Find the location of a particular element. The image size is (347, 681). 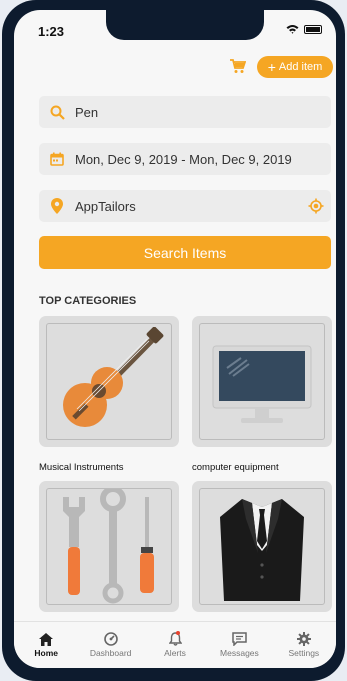

add-item-label: Add item is located at coordinates (300, 67).